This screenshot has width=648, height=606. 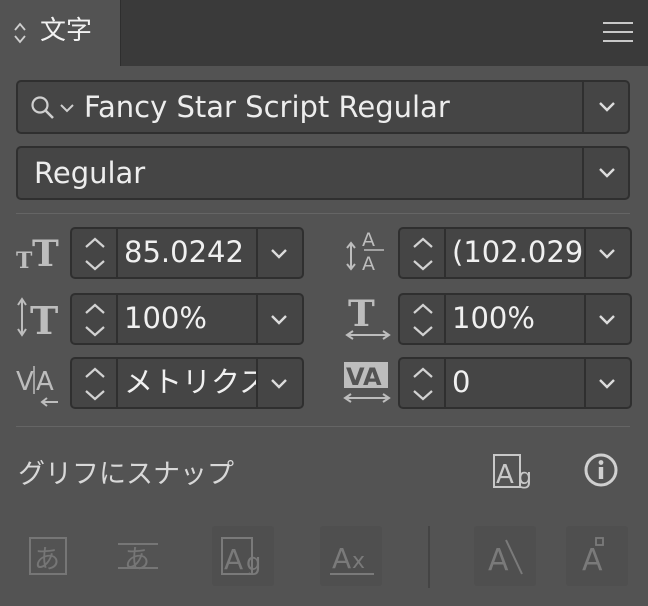 I want to click on tab-label: 文字, so click(x=66, y=31).